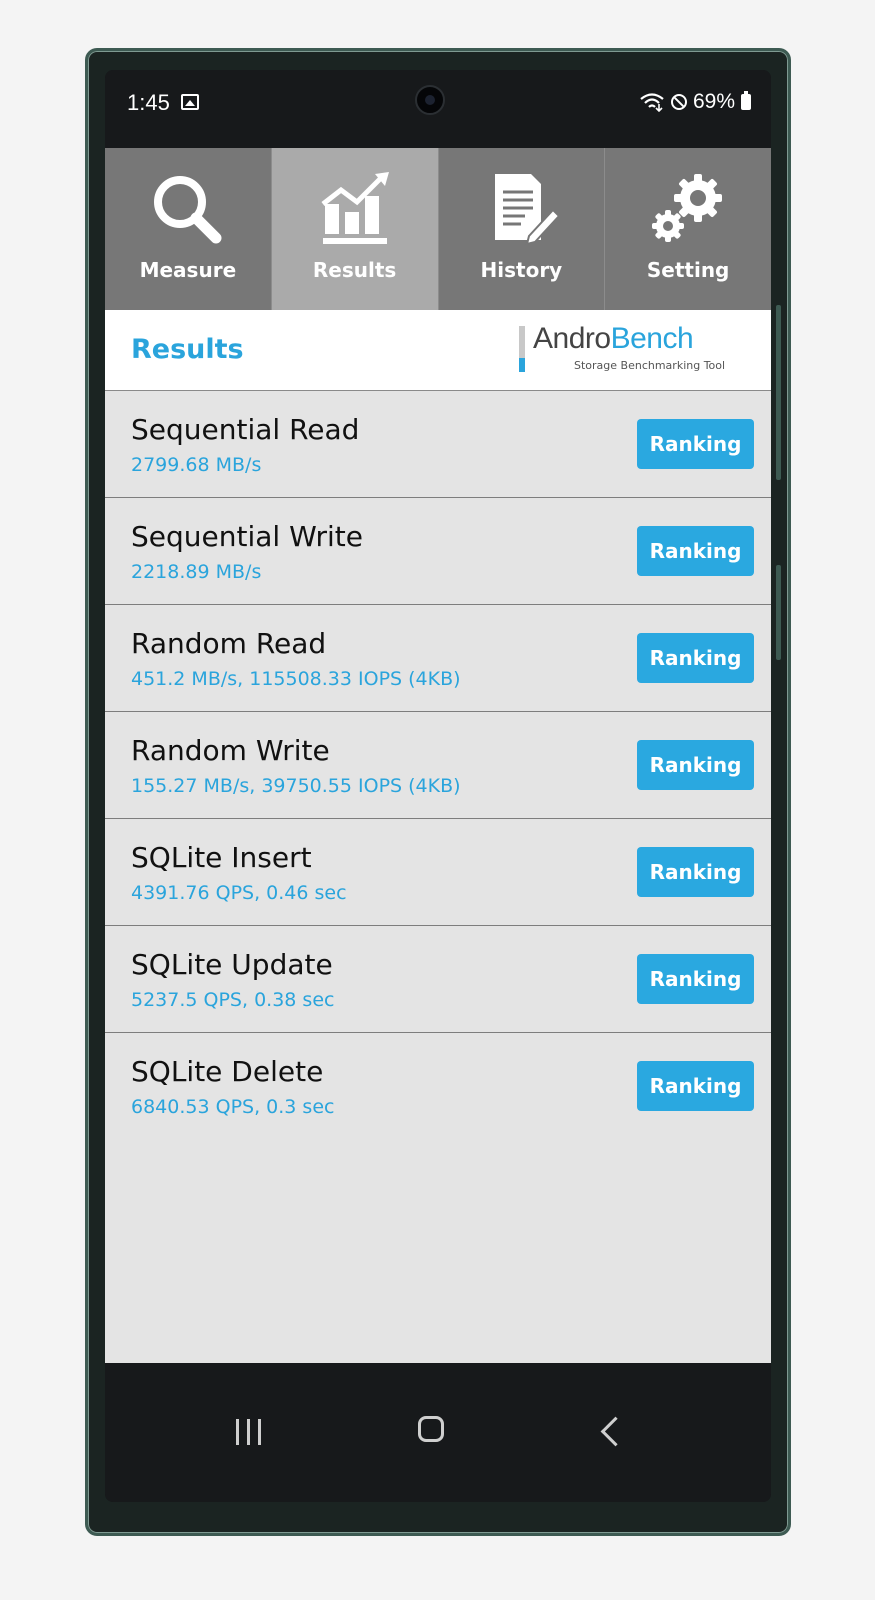  What do you see at coordinates (233, 1000) in the screenshot?
I see `result-value: 5237.5 QPS, 0.38 sec` at bounding box center [233, 1000].